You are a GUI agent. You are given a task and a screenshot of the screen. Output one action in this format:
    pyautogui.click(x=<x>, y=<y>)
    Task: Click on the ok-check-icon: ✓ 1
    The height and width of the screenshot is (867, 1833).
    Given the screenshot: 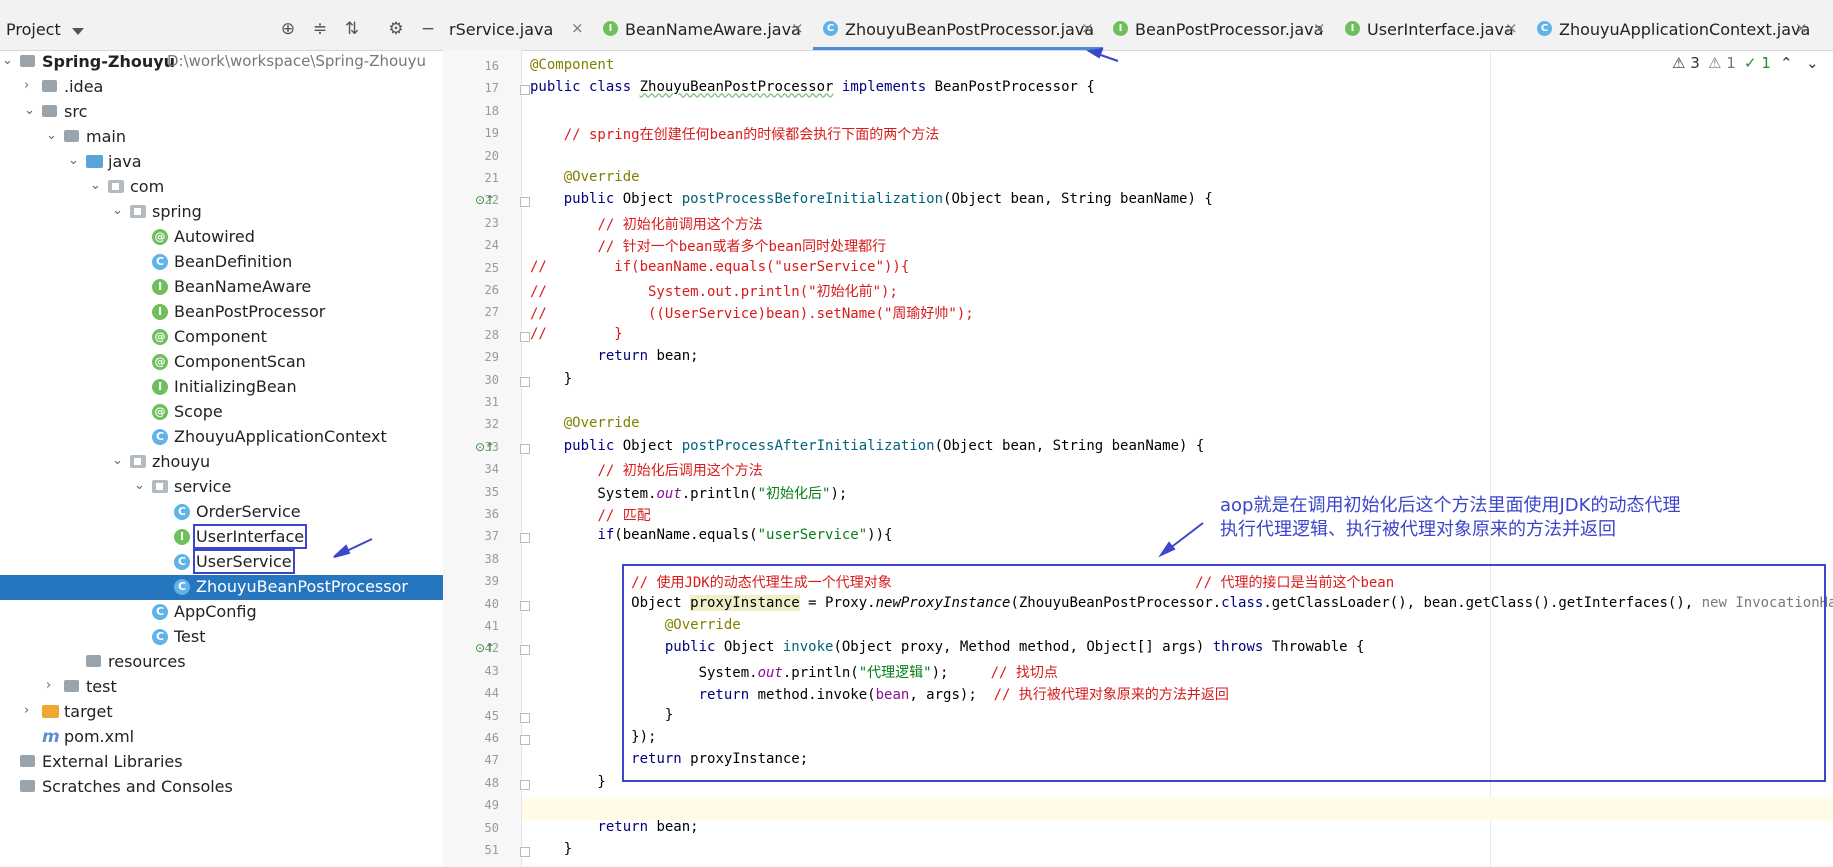 What is the action you would take?
    pyautogui.click(x=1757, y=63)
    